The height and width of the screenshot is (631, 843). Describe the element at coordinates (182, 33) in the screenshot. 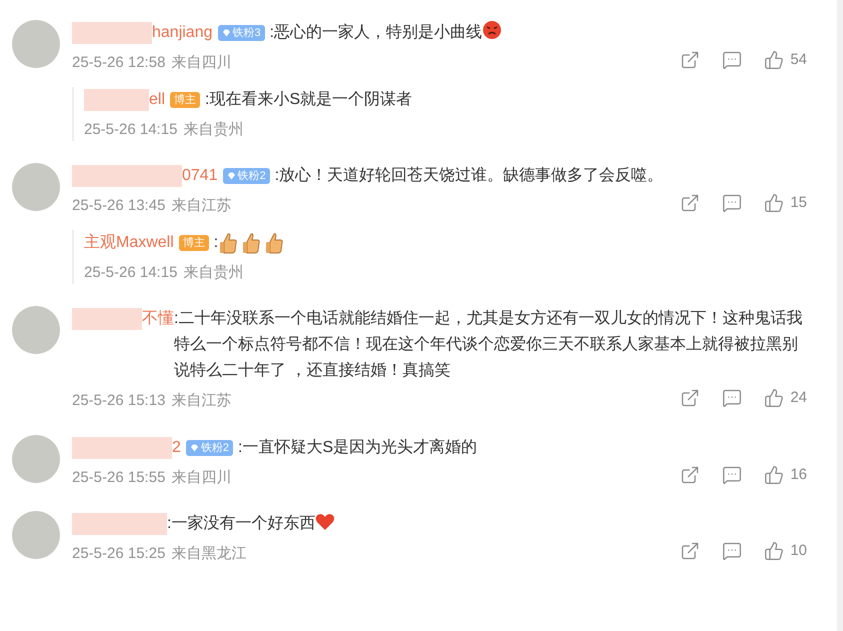

I see `username: hanjiang` at that location.